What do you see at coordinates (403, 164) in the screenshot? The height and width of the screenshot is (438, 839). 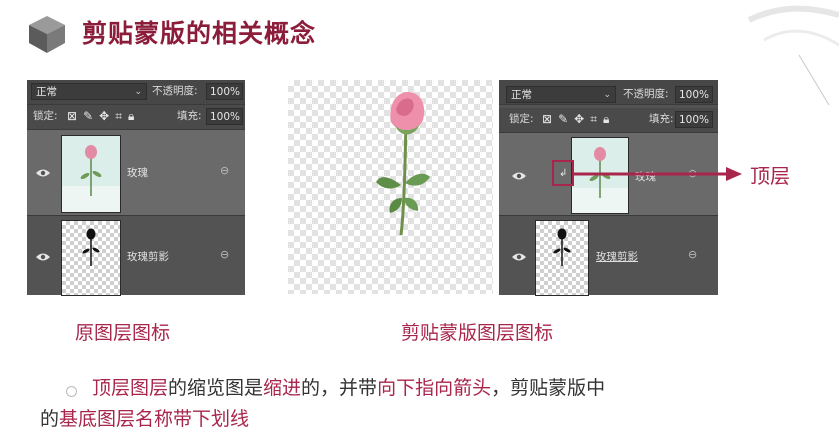 I see `rose-image` at bounding box center [403, 164].